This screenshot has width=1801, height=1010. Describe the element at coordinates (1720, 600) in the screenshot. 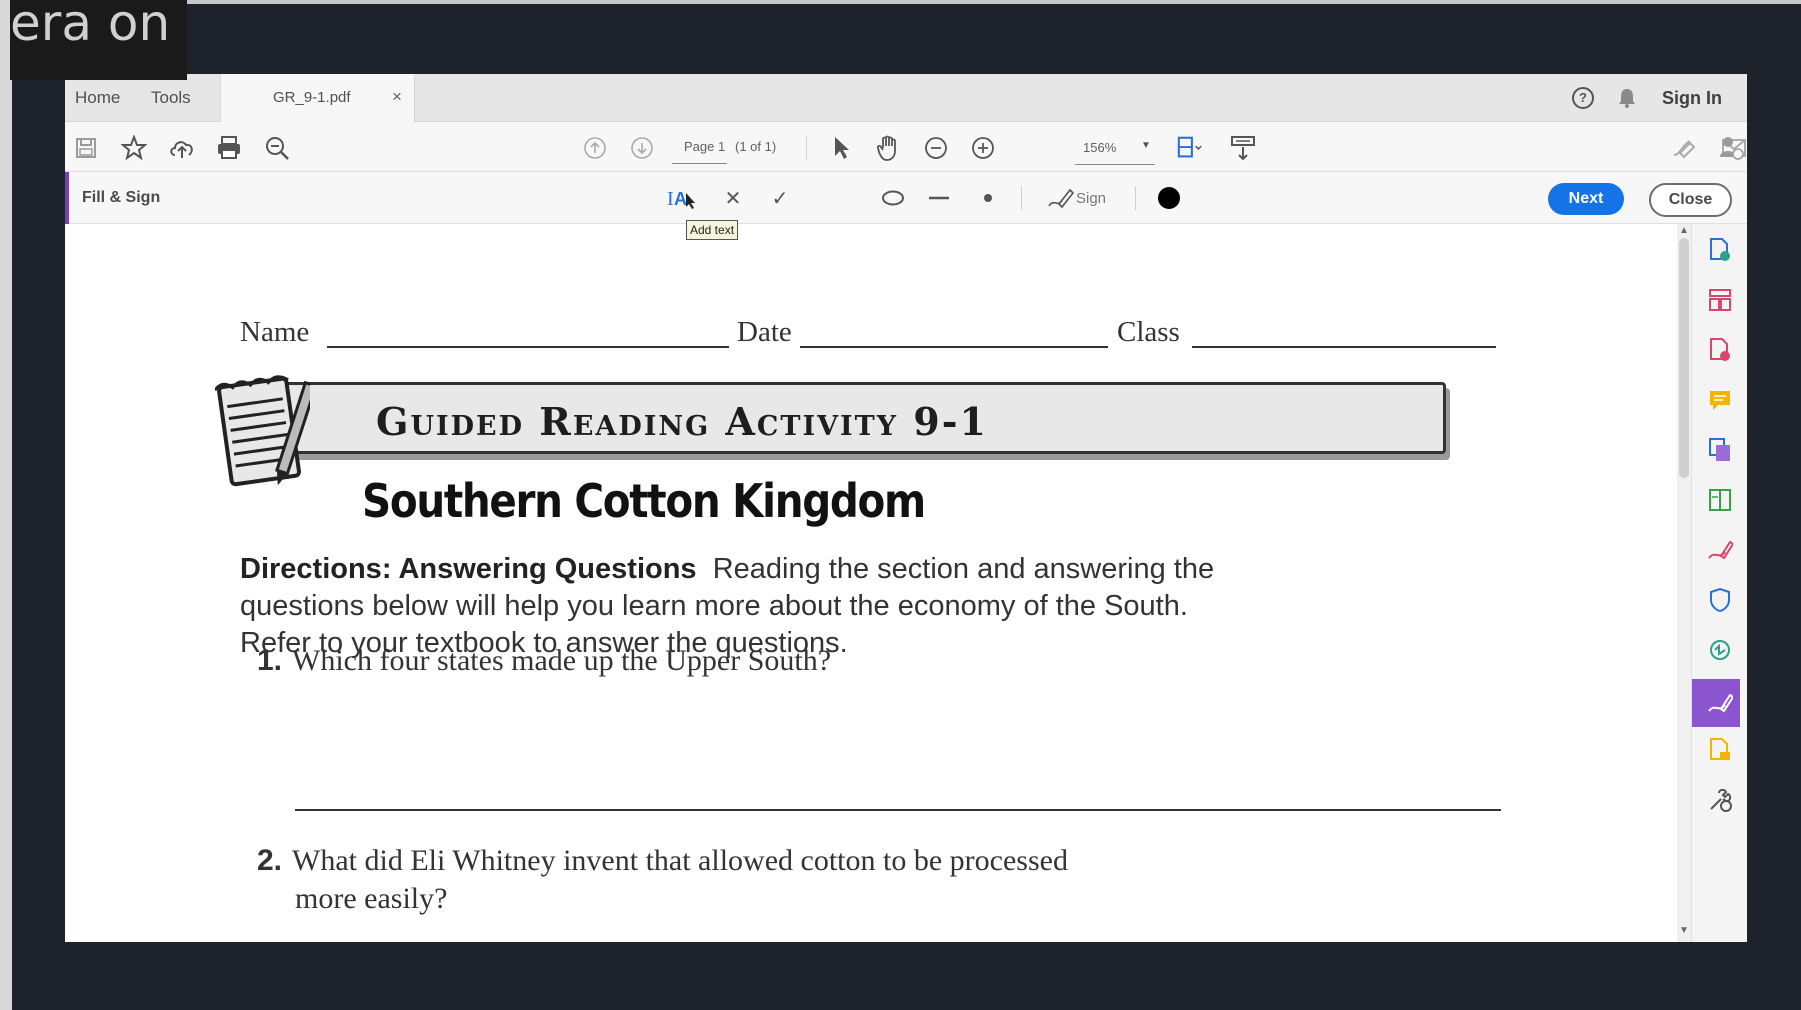

I see `protect-shield-icon` at that location.